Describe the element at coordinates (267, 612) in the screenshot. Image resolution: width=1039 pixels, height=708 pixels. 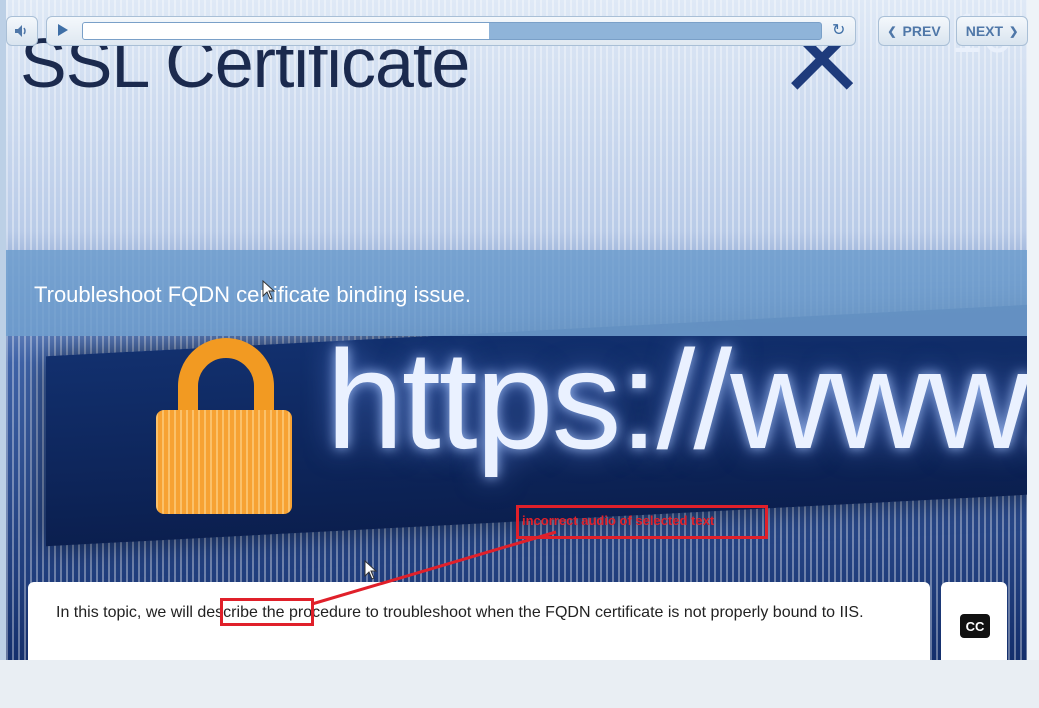
I see `highlighted-word-box` at that location.